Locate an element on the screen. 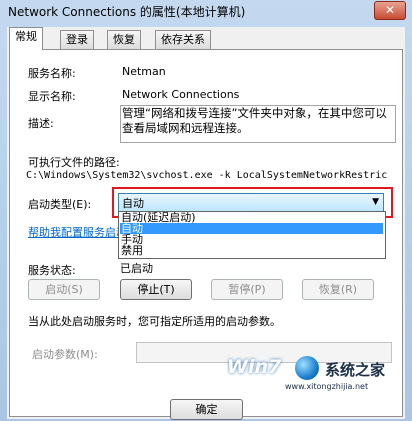  start-button: 启动(S) is located at coordinates (64, 289).